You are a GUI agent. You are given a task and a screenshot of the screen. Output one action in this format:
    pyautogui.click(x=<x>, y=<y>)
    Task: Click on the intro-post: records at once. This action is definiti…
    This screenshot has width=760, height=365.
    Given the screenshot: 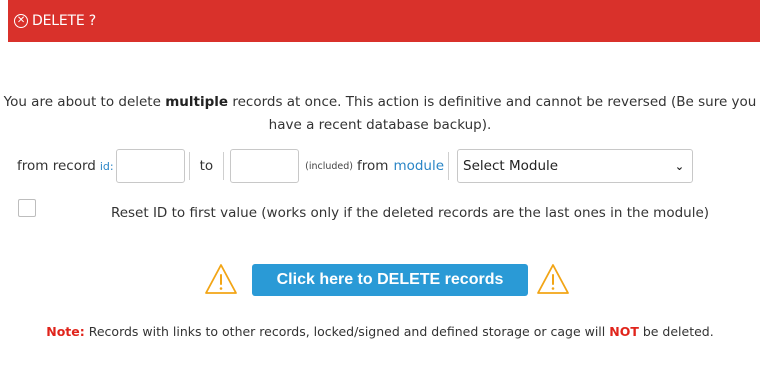 What is the action you would take?
    pyautogui.click(x=492, y=113)
    